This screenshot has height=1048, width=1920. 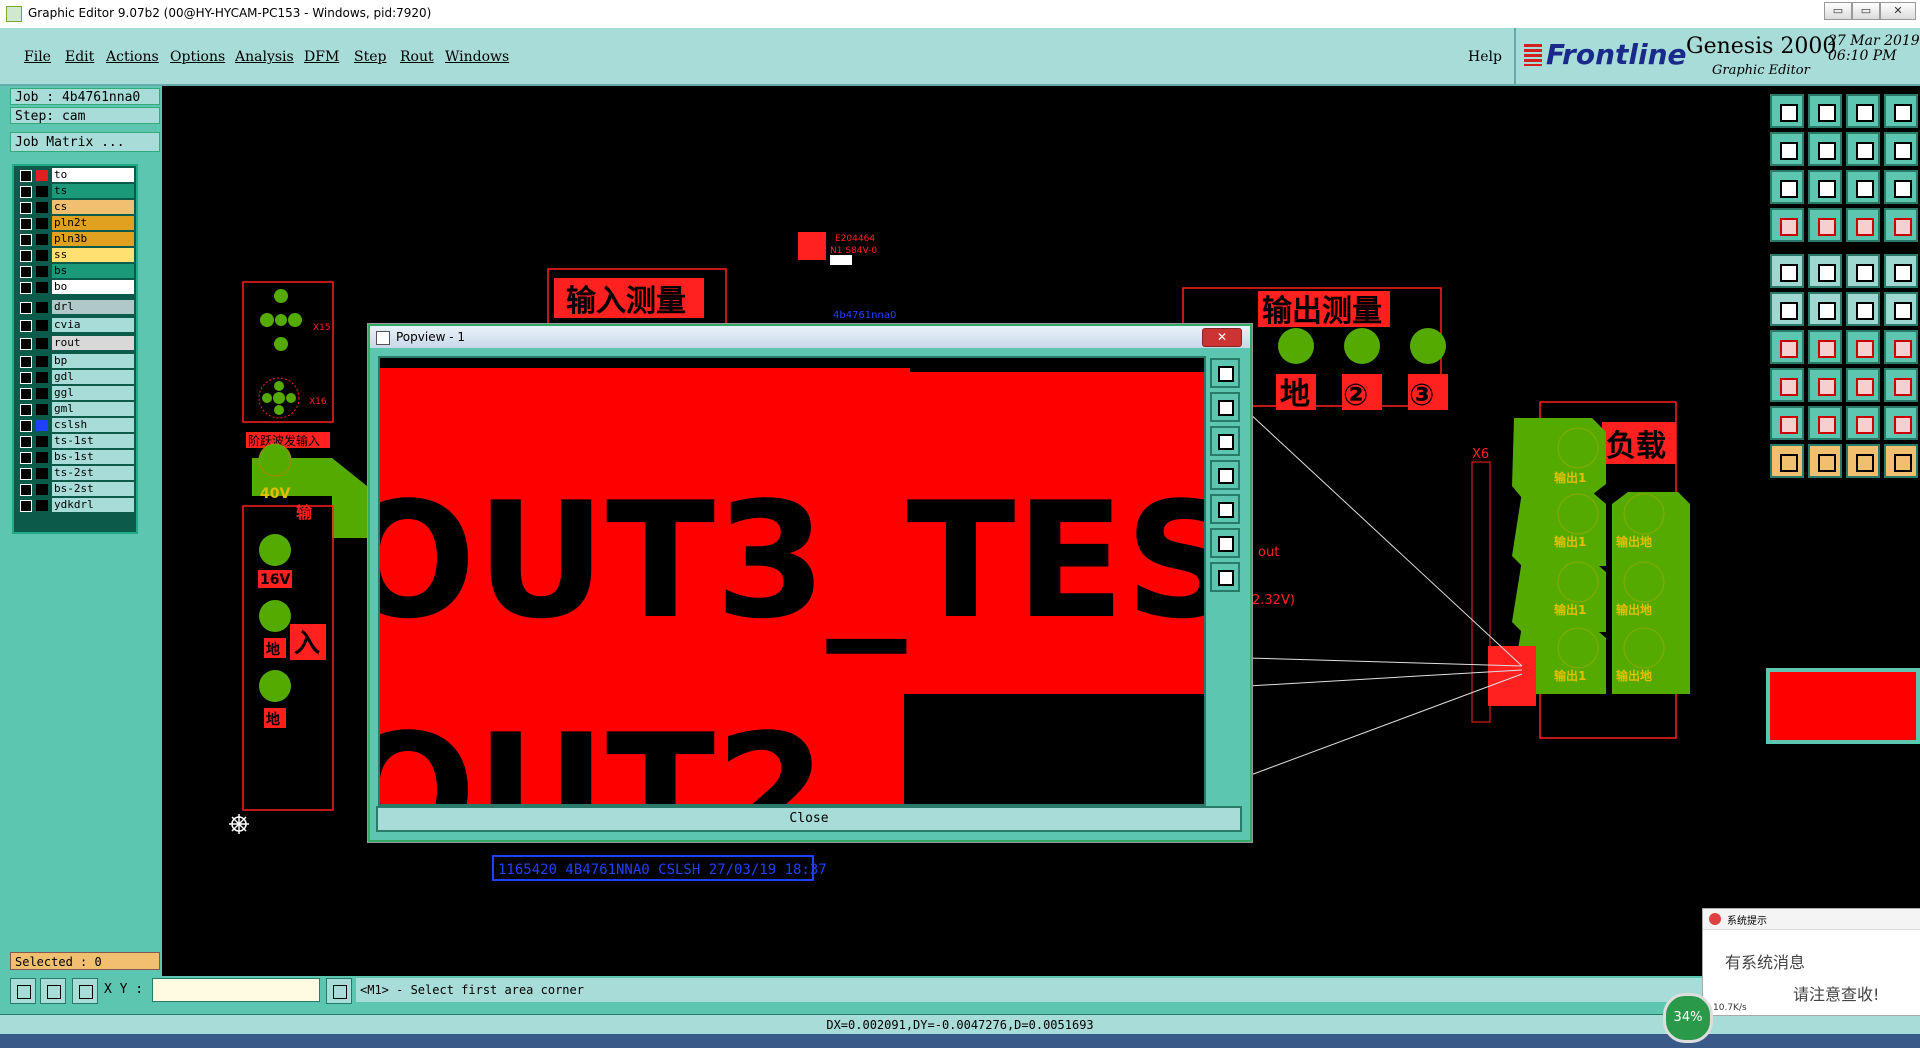 I want to click on tool-button-r4-c3, so click(x=1863, y=225).